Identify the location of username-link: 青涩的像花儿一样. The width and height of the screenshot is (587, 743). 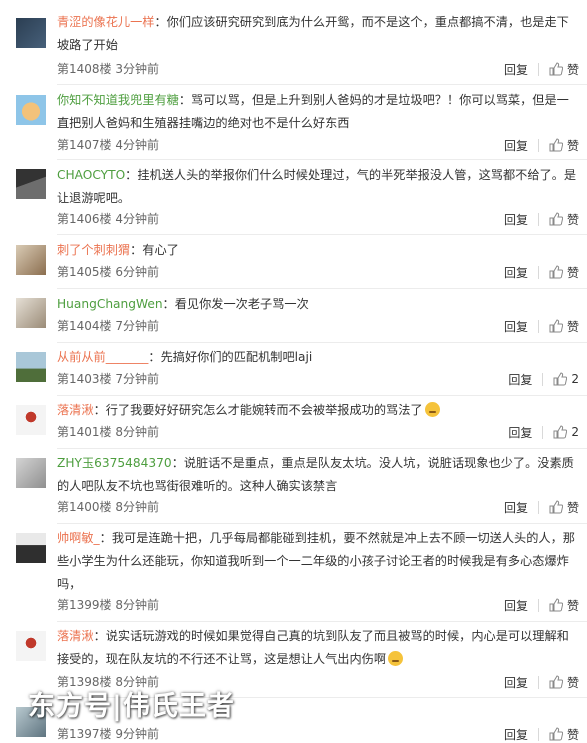
(106, 22).